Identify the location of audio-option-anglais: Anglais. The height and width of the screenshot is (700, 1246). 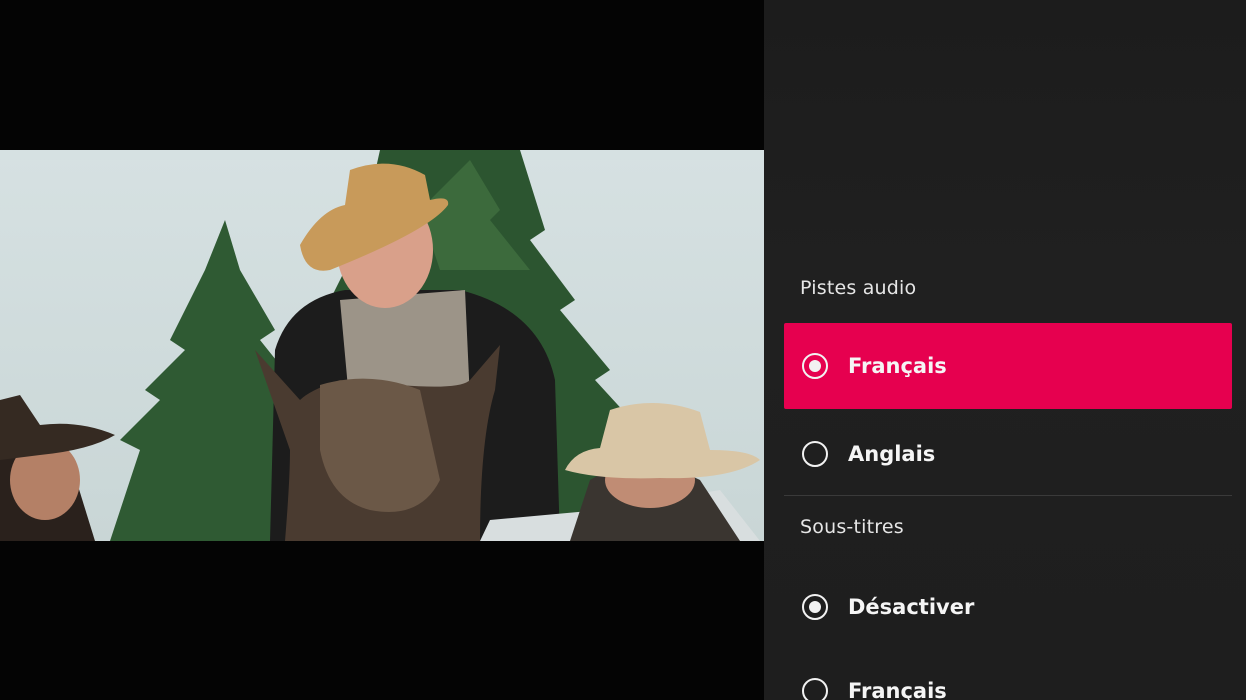
(1008, 454).